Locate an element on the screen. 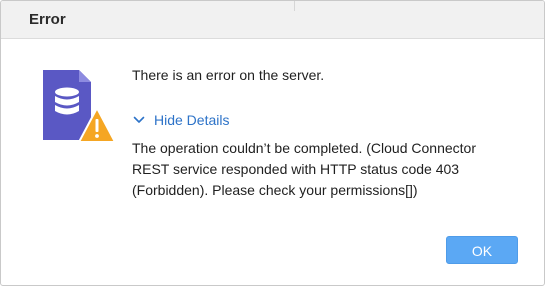  database-warning-icon is located at coordinates (77, 108).